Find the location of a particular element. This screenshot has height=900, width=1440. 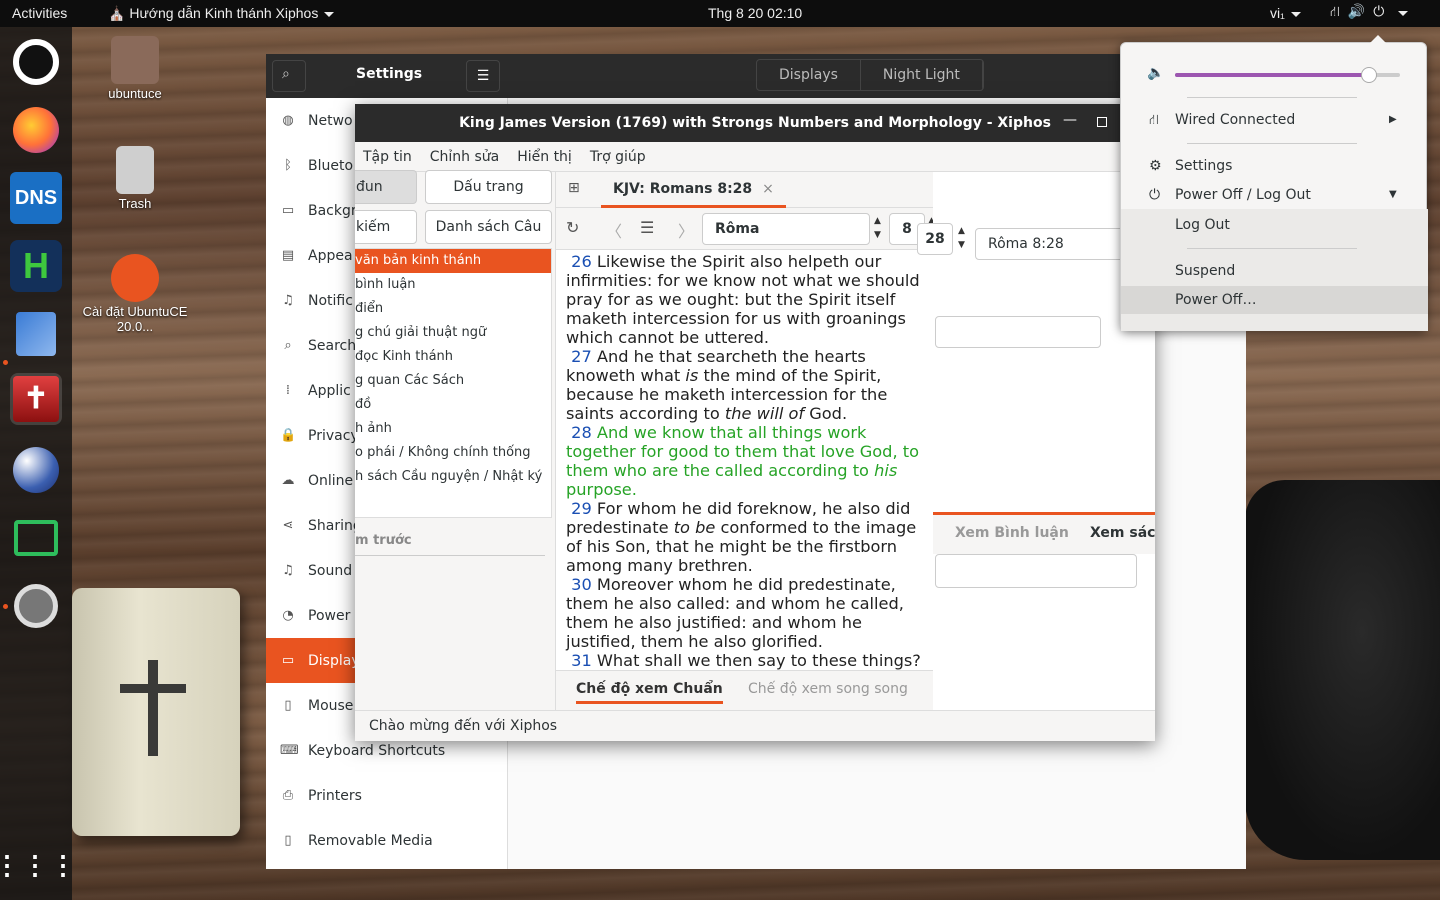

verse-spinner: ▲ ▼ is located at coordinates (961, 238).